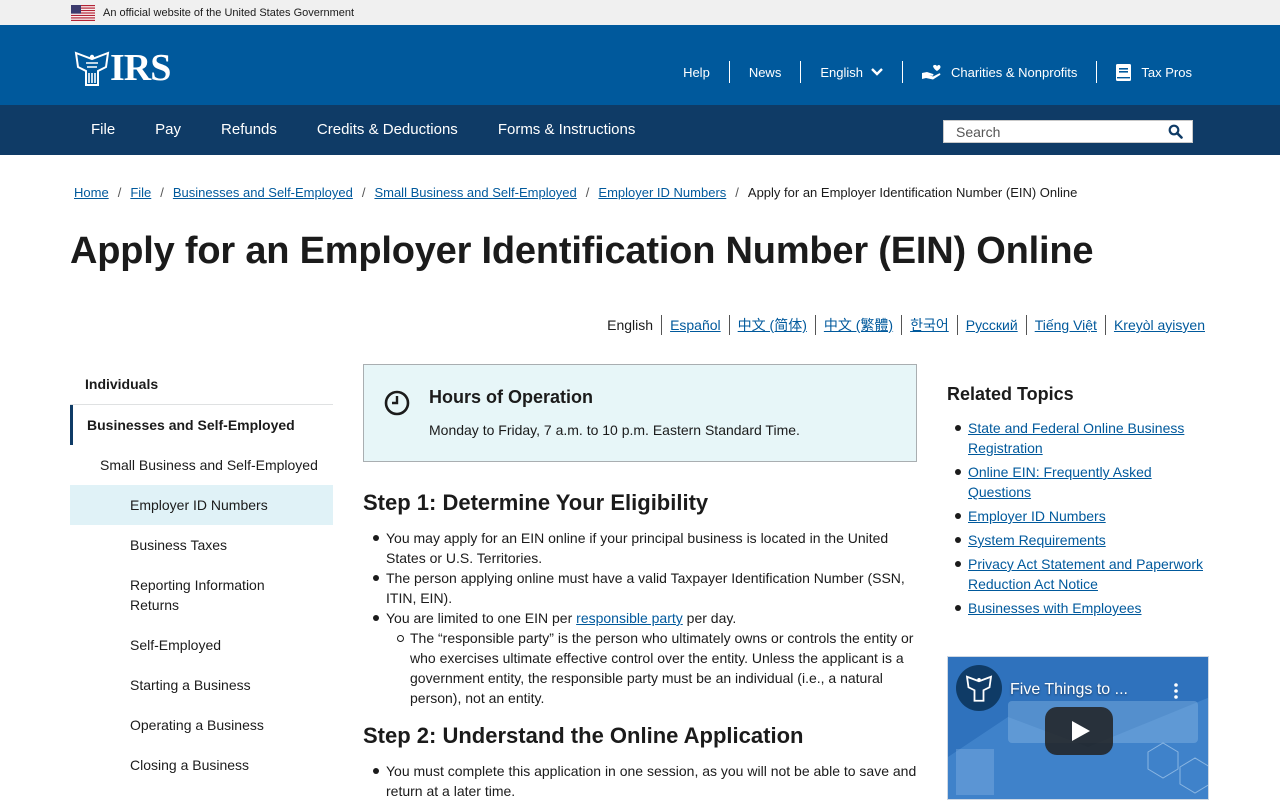 This screenshot has height=800, width=1280. Describe the element at coordinates (662, 192) in the screenshot. I see `breadcrumb-employer-id: Employer ID Numbers` at that location.